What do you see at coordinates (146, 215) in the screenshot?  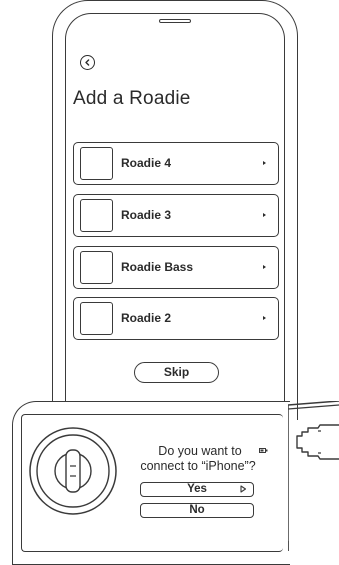 I see `device-label: Roadie 3` at bounding box center [146, 215].